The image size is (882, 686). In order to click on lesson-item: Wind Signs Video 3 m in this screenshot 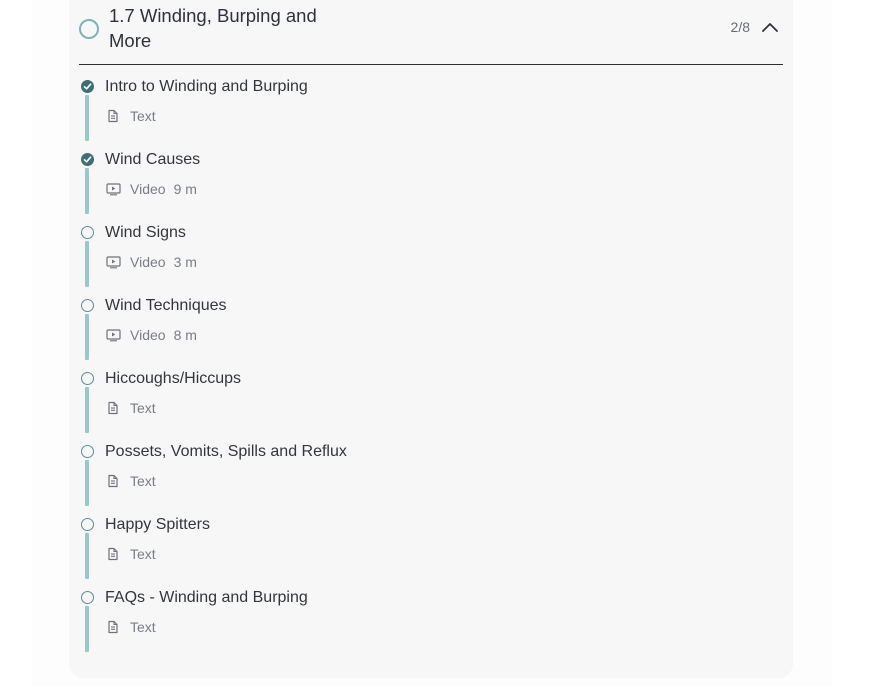, I will do `click(431, 255)`.